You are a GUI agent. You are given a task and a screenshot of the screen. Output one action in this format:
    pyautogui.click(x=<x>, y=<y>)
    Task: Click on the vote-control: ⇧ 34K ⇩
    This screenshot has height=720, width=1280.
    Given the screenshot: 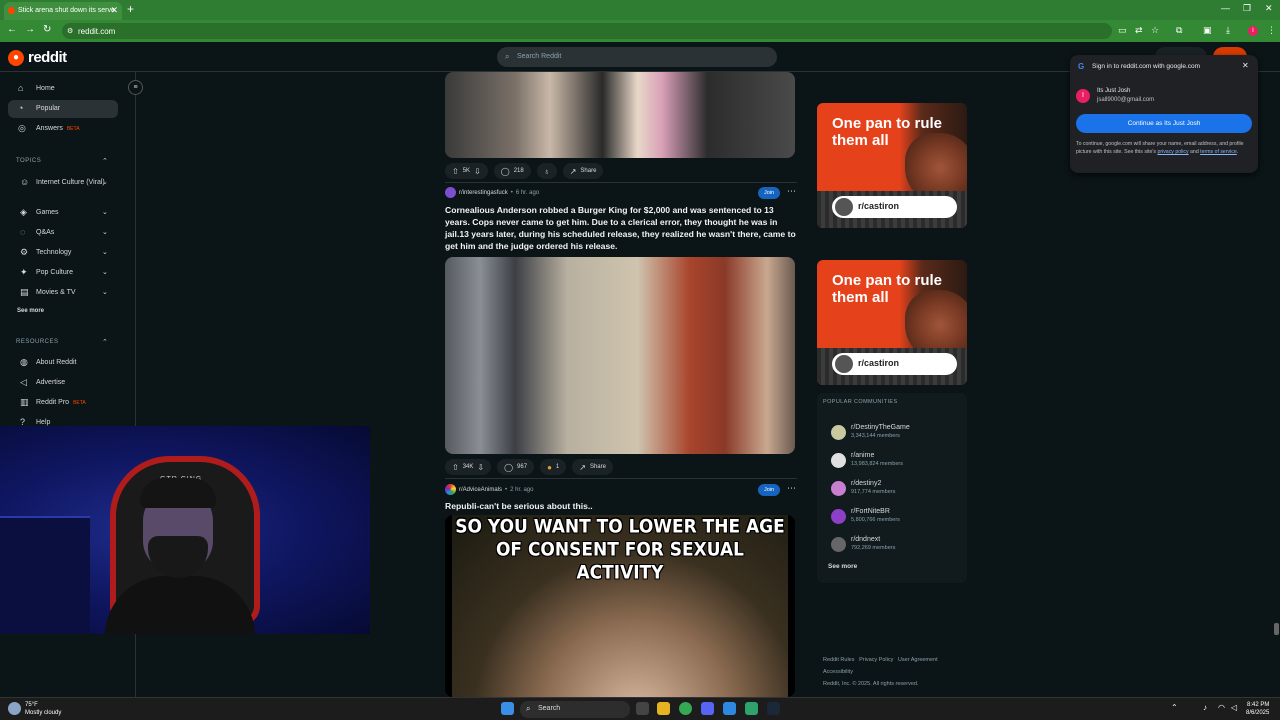 What is the action you would take?
    pyautogui.click(x=468, y=467)
    